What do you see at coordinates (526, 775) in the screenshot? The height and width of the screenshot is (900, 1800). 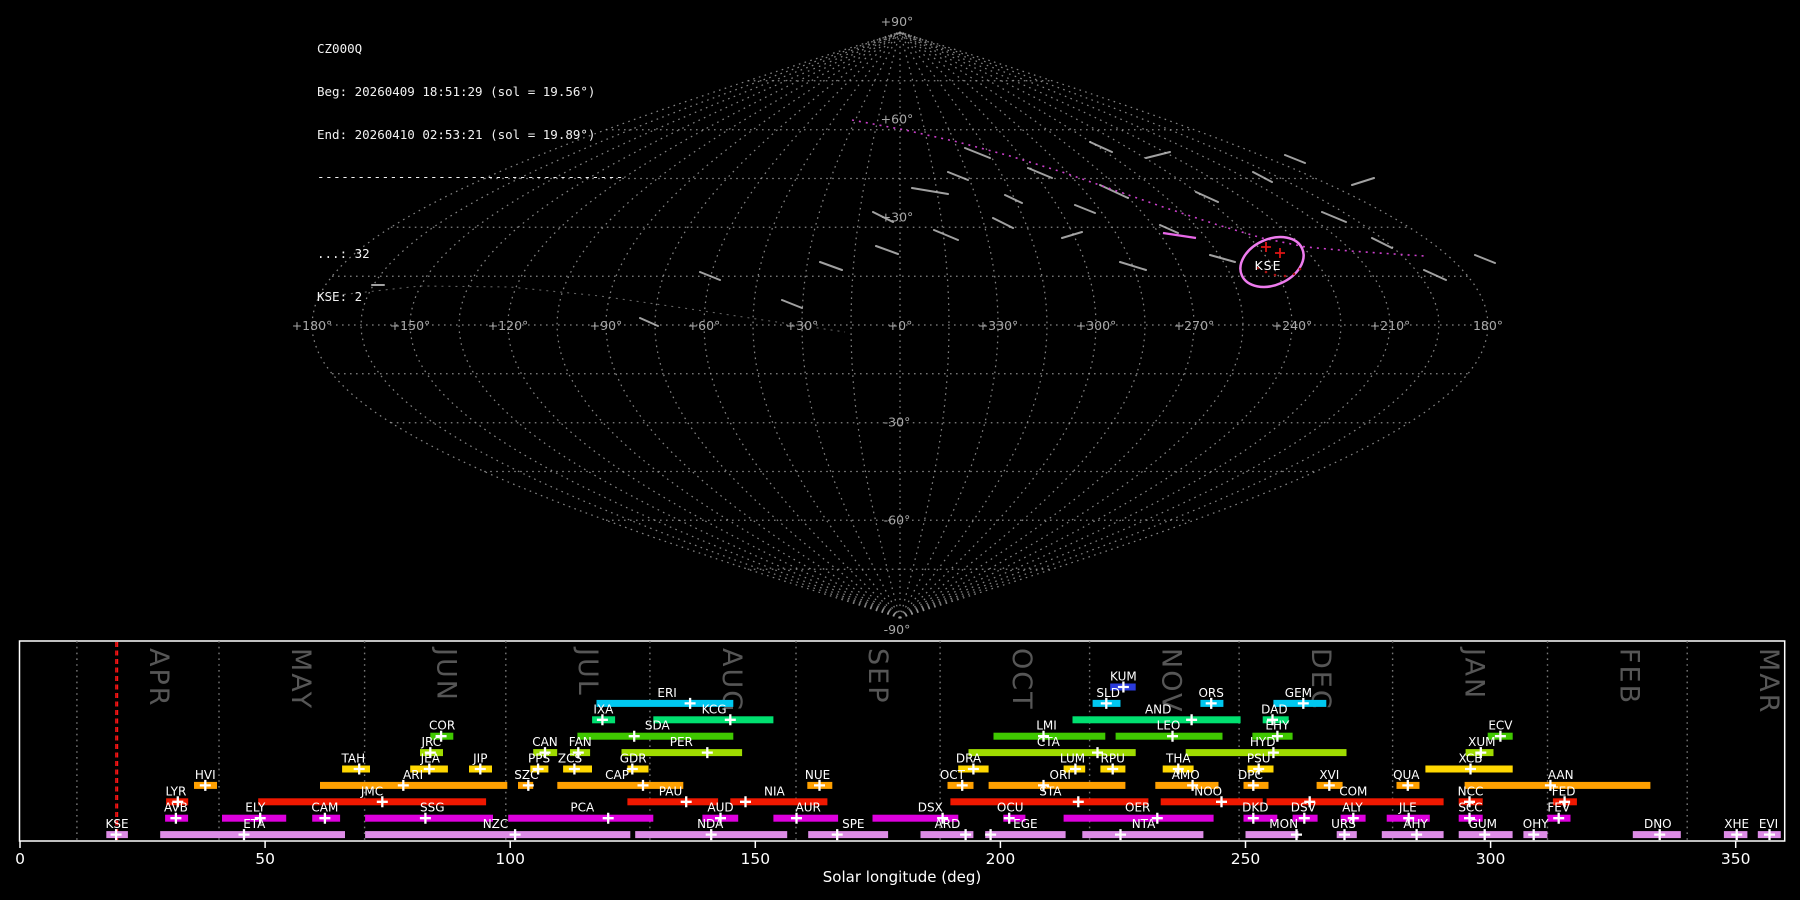 I see `shower-label-SZC: SZC` at bounding box center [526, 775].